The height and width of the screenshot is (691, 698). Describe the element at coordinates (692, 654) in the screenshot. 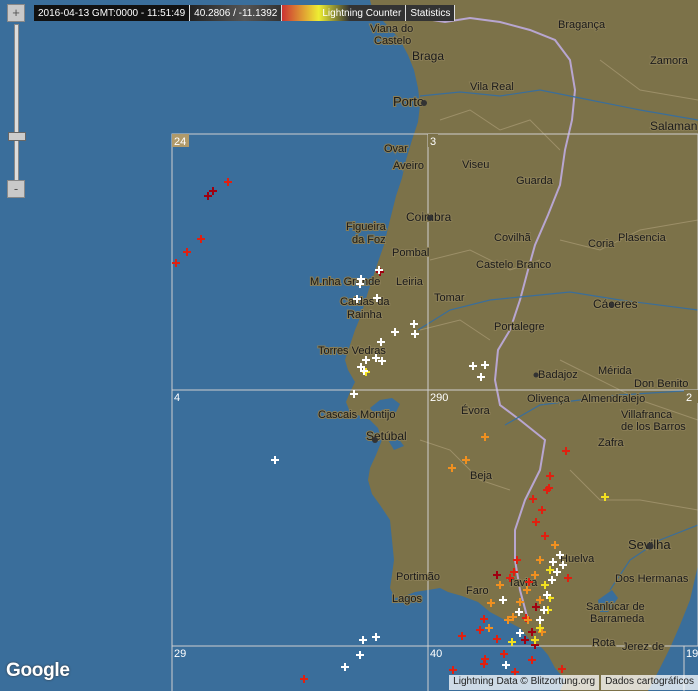

I see `grid-label: 19` at that location.